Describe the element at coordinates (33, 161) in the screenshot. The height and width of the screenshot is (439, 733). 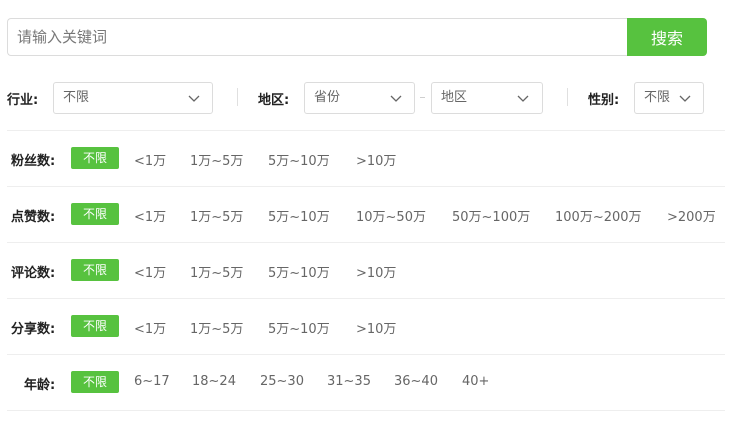
I see `fans-label: 粉丝数:` at that location.